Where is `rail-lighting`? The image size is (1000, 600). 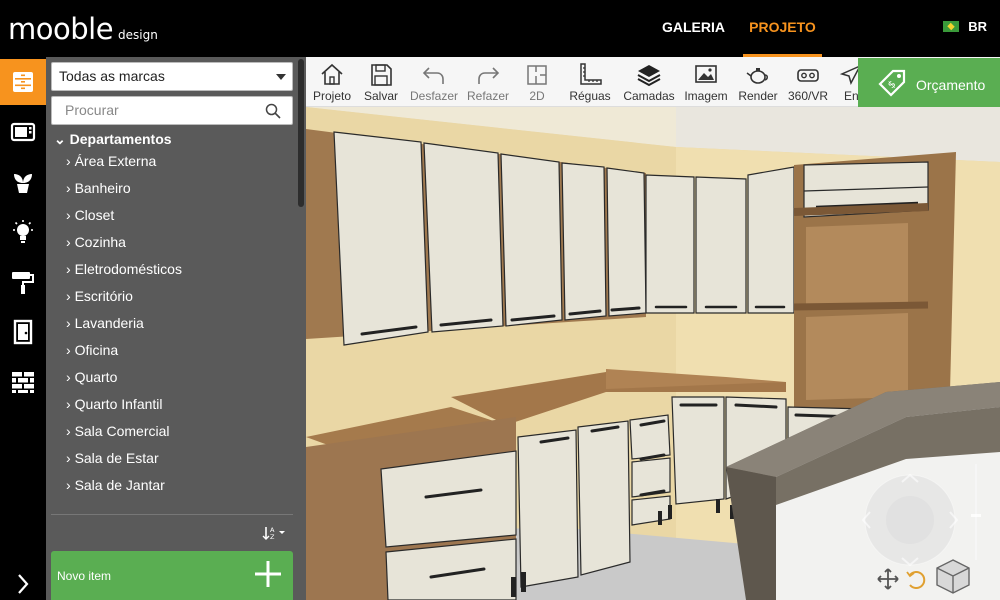 rail-lighting is located at coordinates (23, 232).